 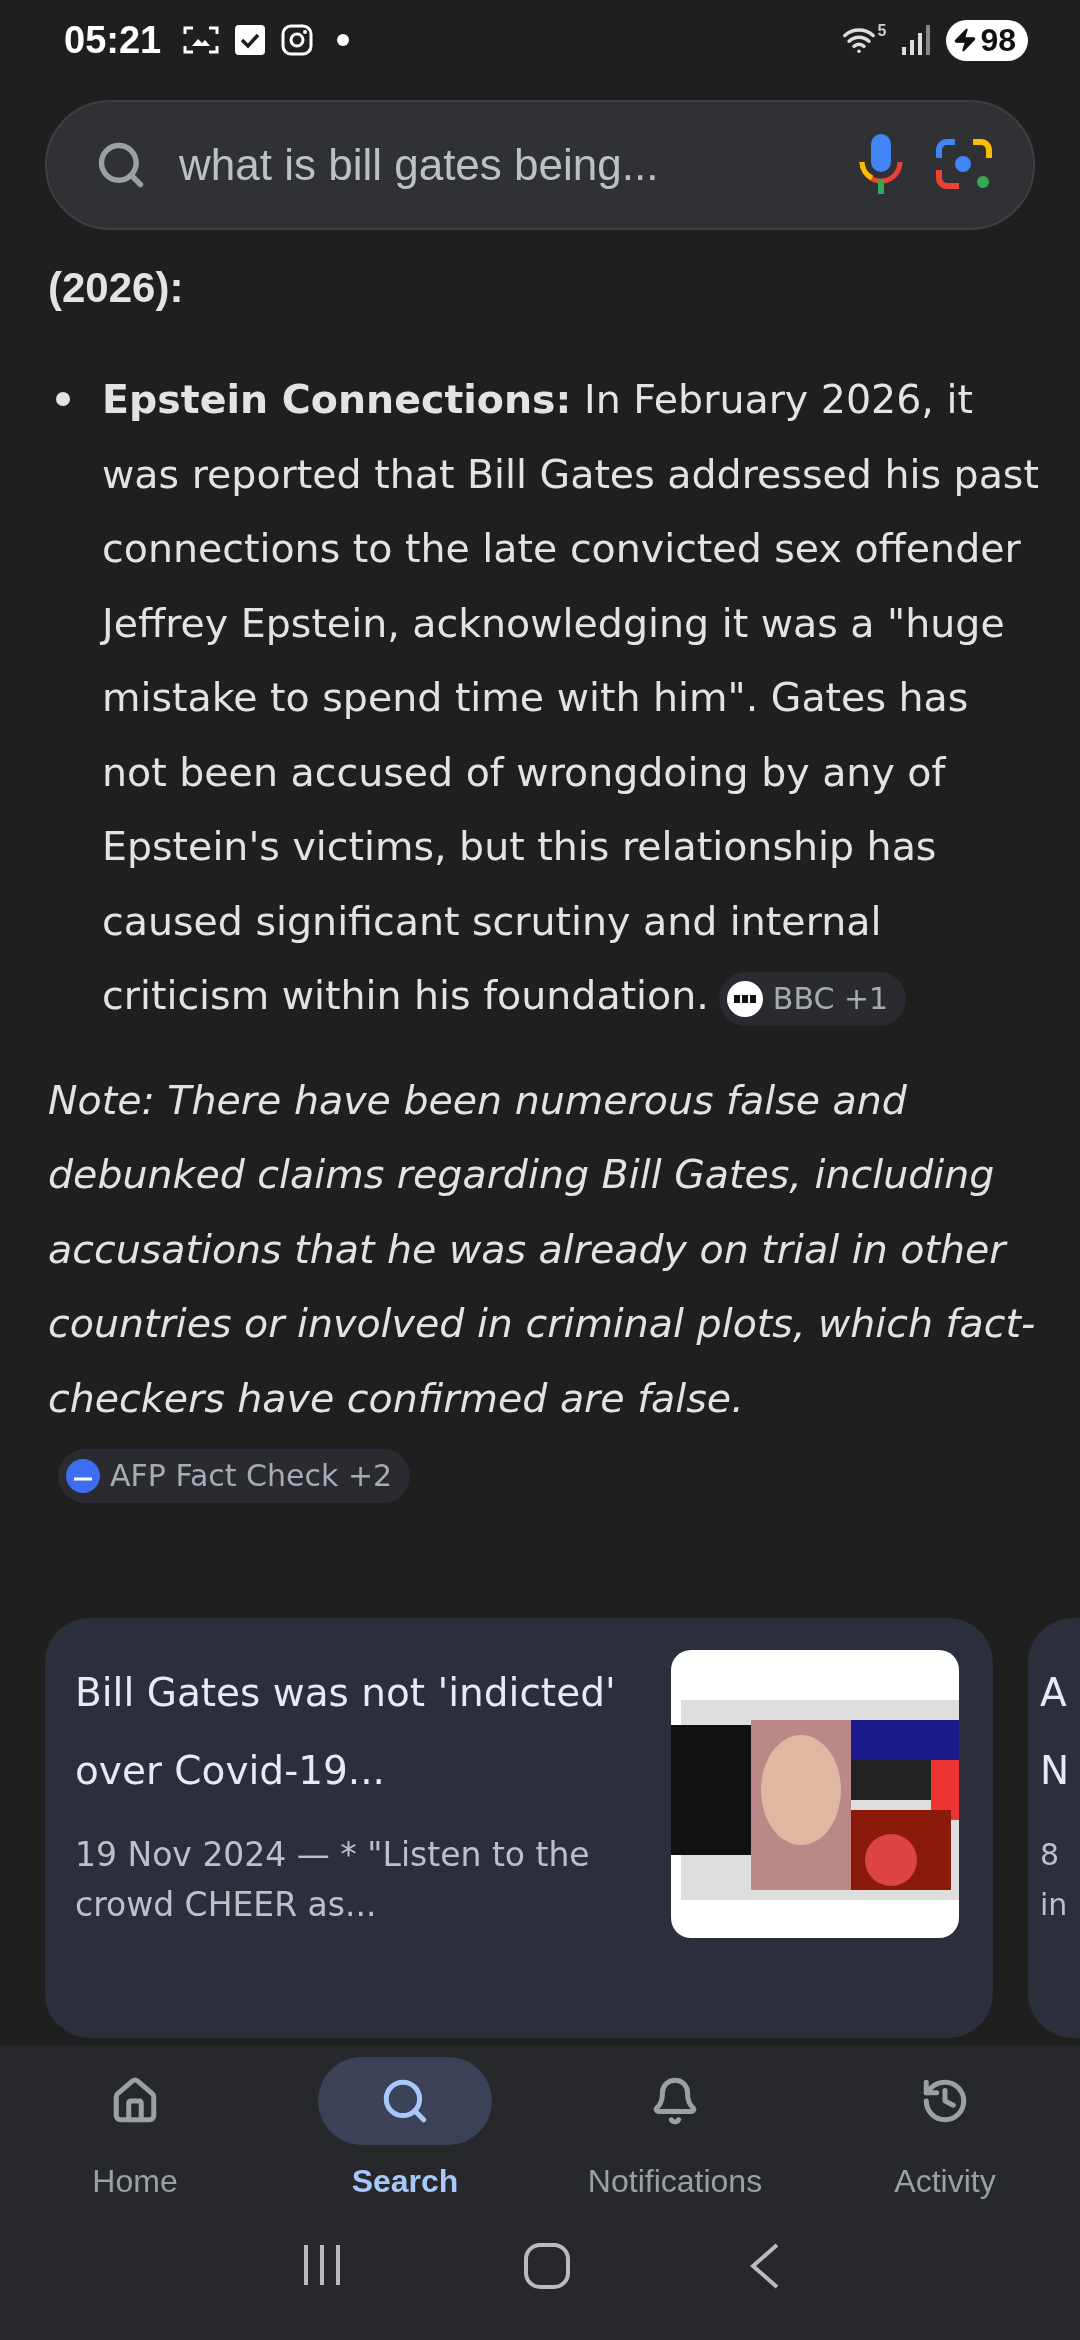 What do you see at coordinates (881, 165) in the screenshot?
I see `microphone-icon` at bounding box center [881, 165].